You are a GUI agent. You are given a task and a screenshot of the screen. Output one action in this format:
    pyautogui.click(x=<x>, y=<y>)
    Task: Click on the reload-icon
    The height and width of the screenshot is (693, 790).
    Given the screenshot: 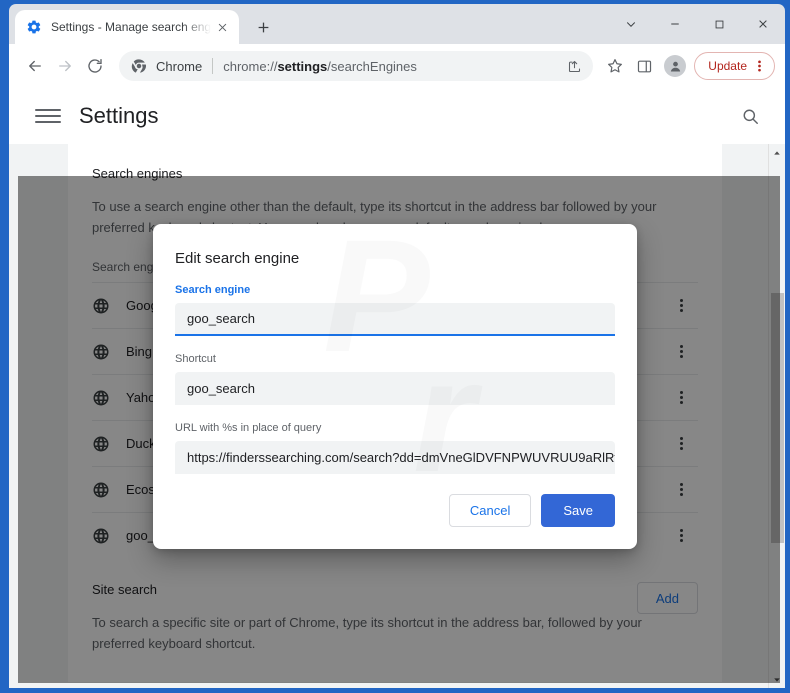 What is the action you would take?
    pyautogui.click(x=95, y=66)
    